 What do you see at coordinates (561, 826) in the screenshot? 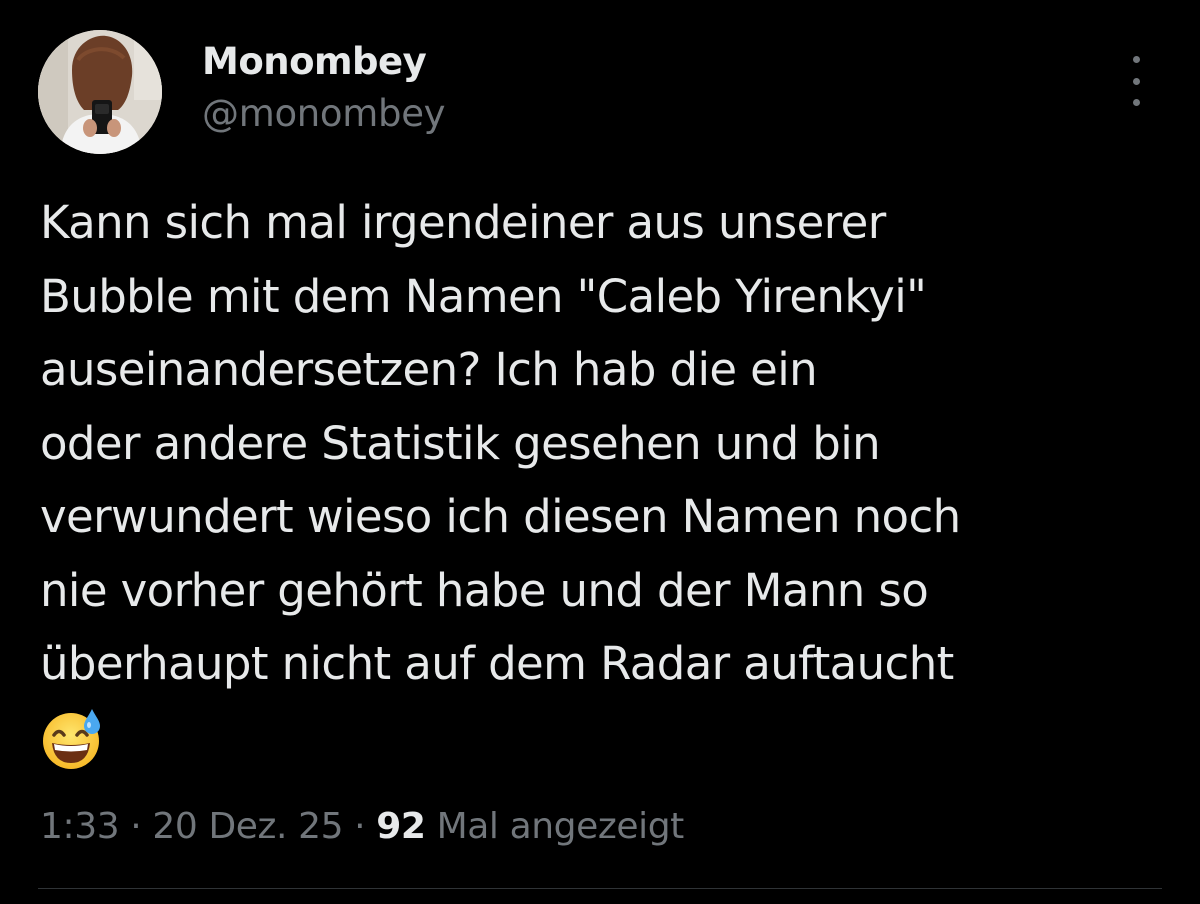
I see `views-label: Mal angezeigt` at bounding box center [561, 826].